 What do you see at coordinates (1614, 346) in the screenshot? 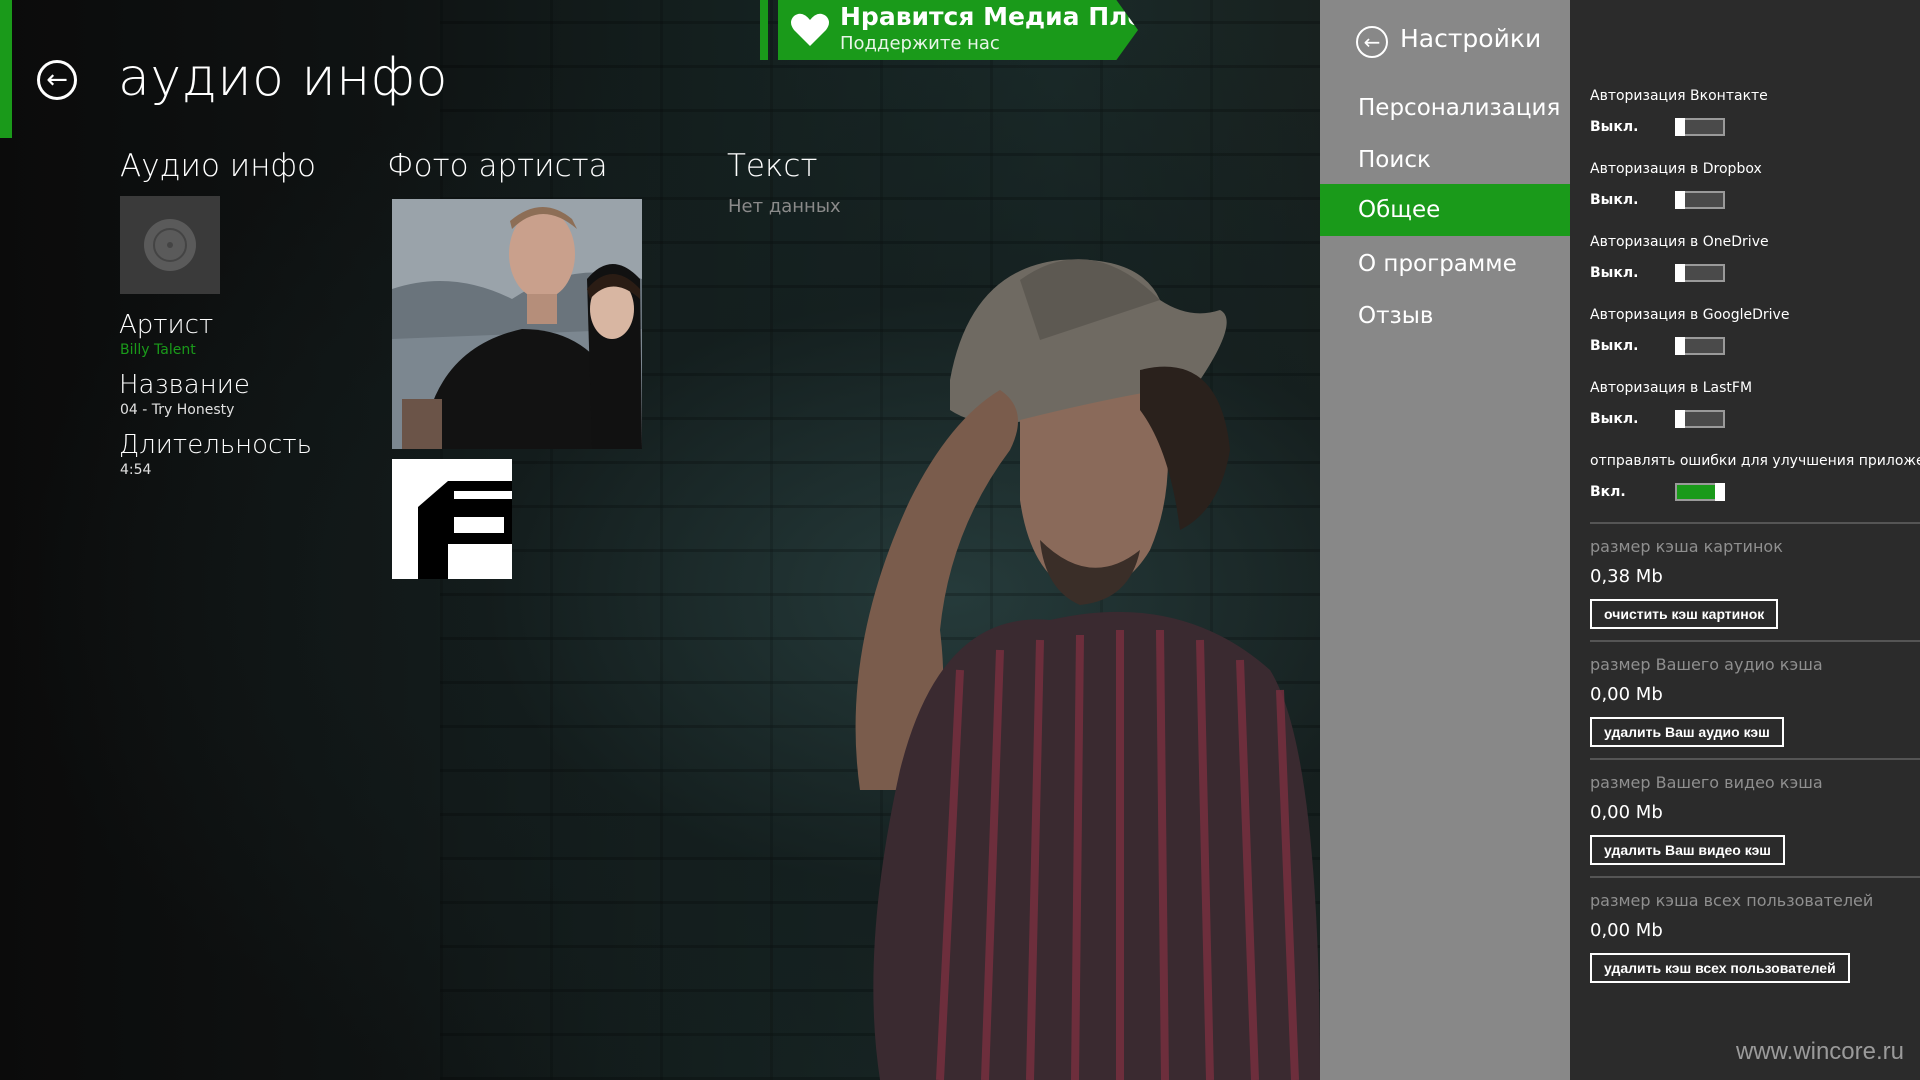
I see `toggle-state-googledrive: Выкл.` at bounding box center [1614, 346].